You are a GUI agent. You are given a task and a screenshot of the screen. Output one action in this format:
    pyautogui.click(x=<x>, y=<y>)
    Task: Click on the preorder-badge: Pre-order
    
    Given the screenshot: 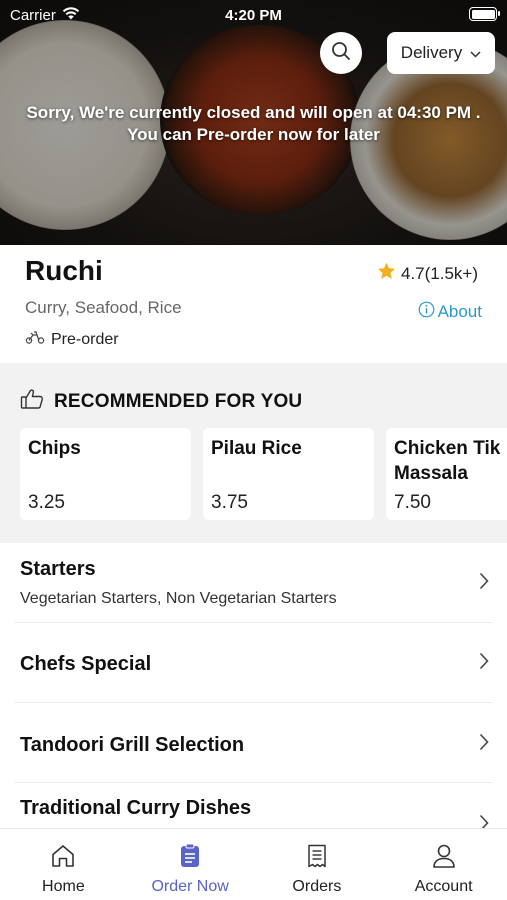 What is the action you would take?
    pyautogui.click(x=72, y=339)
    